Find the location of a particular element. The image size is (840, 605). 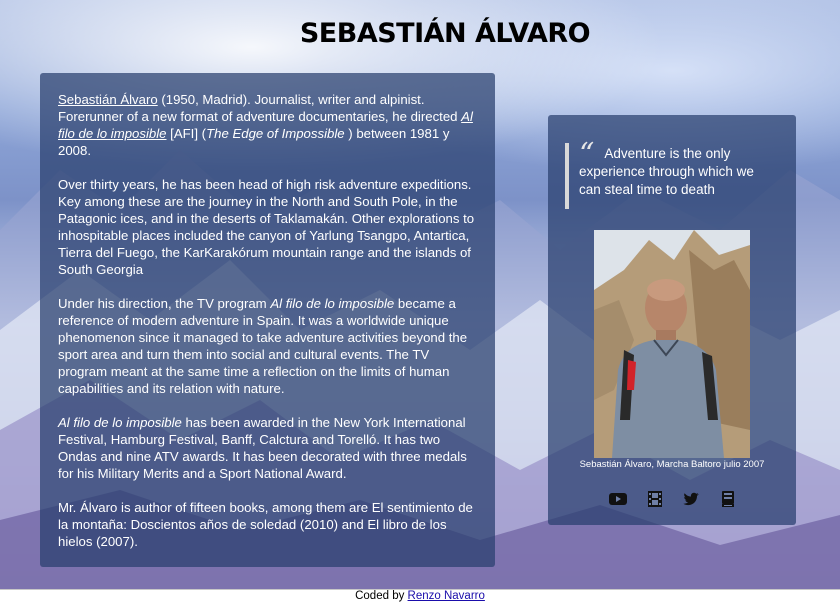

social-links is located at coordinates (673, 499).